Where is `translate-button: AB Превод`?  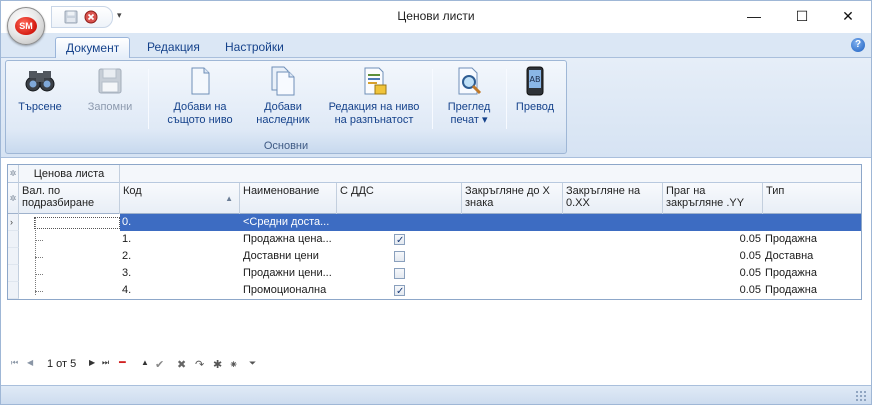 translate-button: AB Превод is located at coordinates (535, 89).